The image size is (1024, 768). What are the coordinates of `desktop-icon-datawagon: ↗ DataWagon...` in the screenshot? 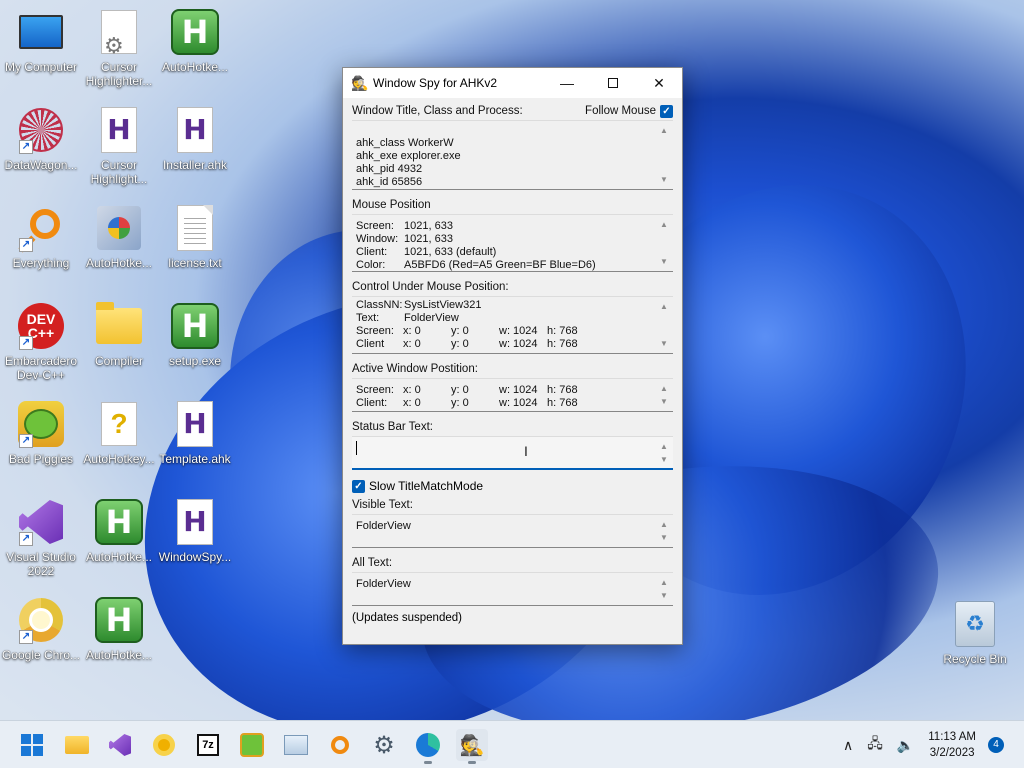 It's located at (41, 139).